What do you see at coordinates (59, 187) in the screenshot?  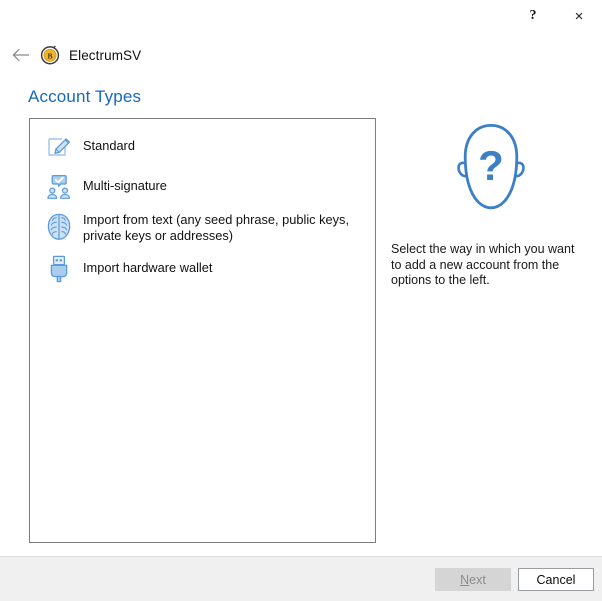 I see `multi-signature-people-icon` at bounding box center [59, 187].